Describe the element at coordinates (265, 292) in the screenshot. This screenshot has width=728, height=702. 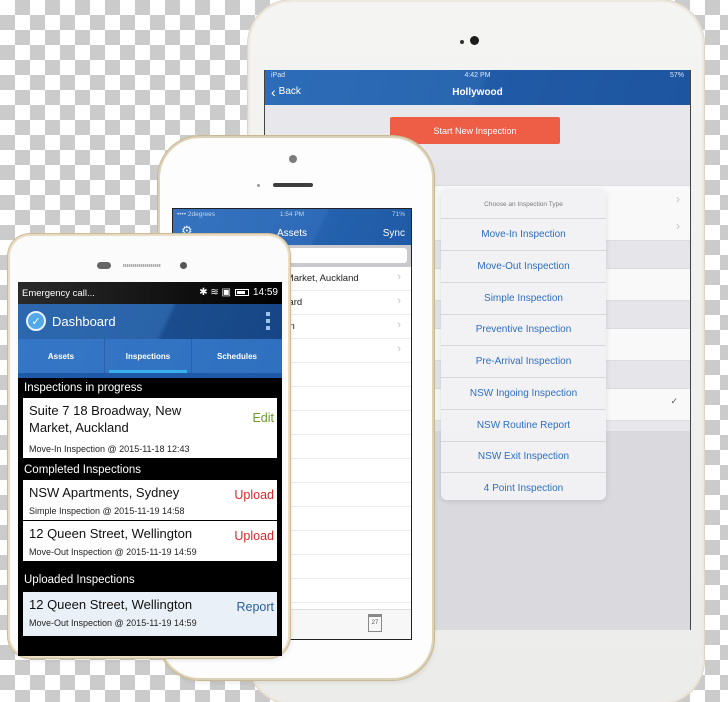
I see `status-time: 14:59` at that location.